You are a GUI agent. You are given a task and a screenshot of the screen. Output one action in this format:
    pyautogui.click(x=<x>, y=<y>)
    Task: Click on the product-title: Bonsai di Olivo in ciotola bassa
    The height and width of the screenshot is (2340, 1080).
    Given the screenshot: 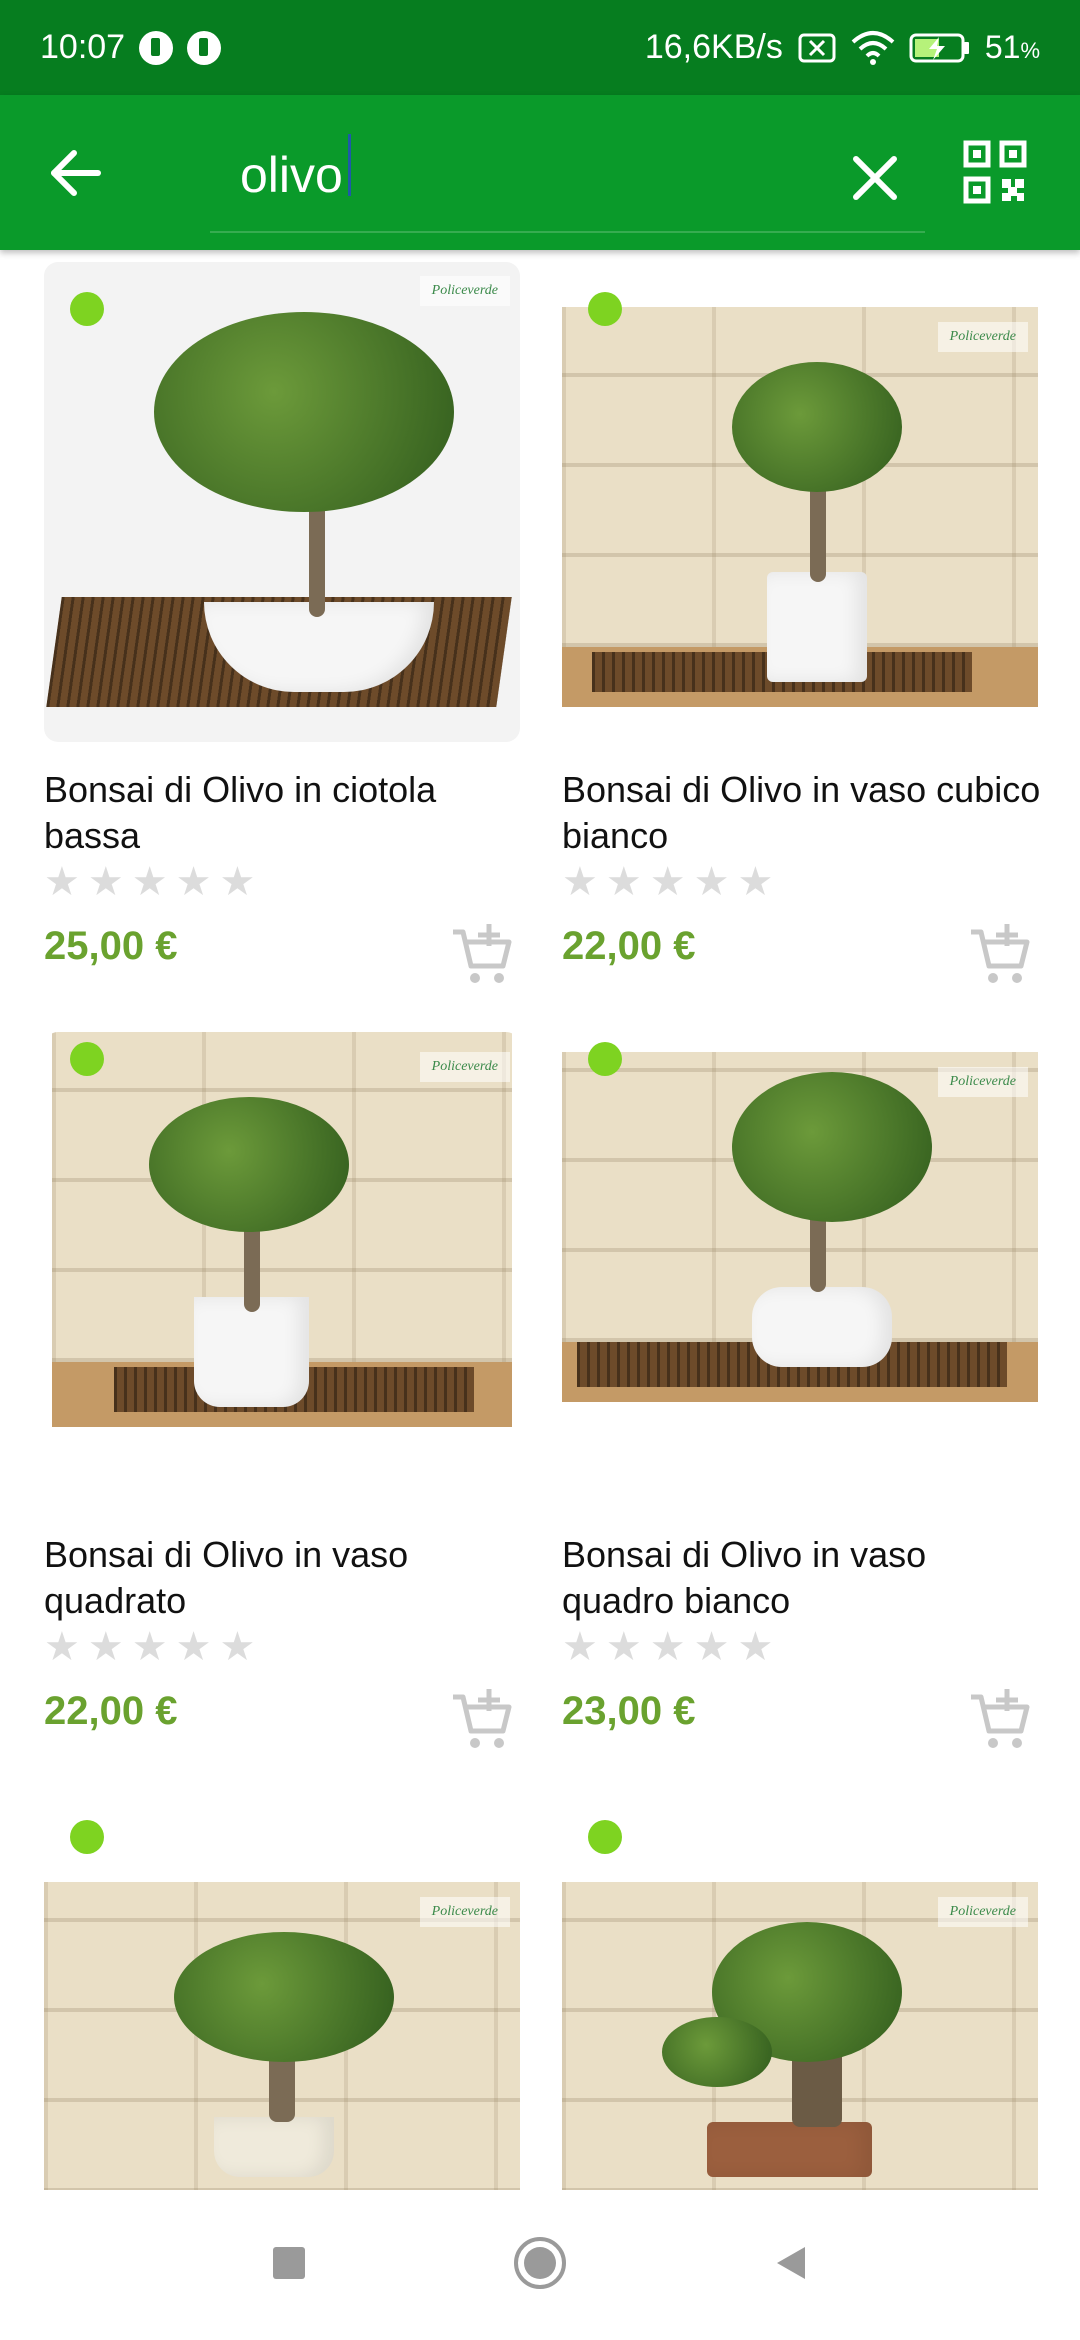 What is the action you would take?
    pyautogui.click(x=284, y=813)
    